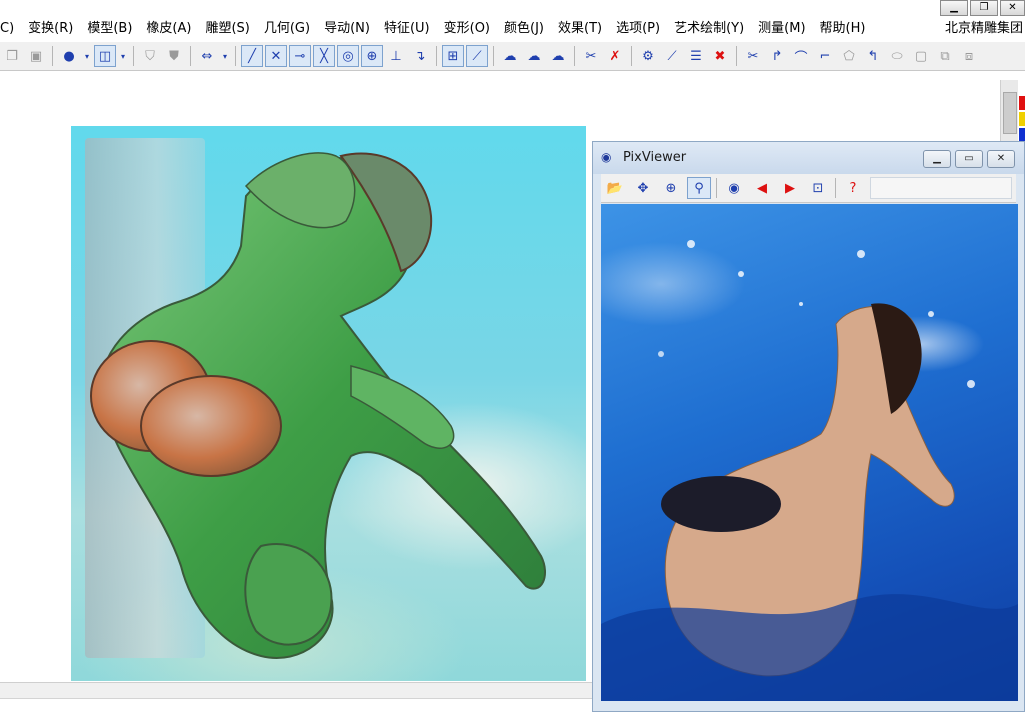 The width and height of the screenshot is (1025, 713). What do you see at coordinates (734, 188) in the screenshot?
I see `eye-icon: ◉` at bounding box center [734, 188].